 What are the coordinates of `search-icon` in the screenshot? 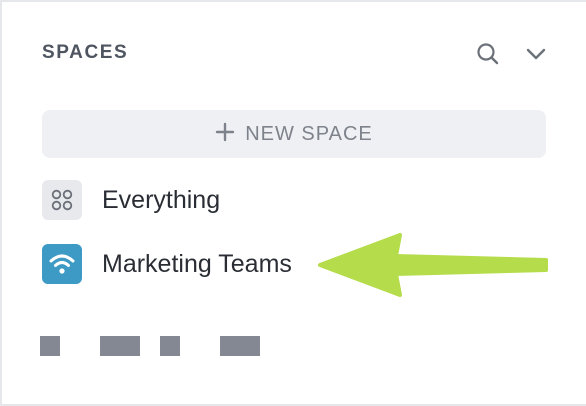 It's located at (488, 54).